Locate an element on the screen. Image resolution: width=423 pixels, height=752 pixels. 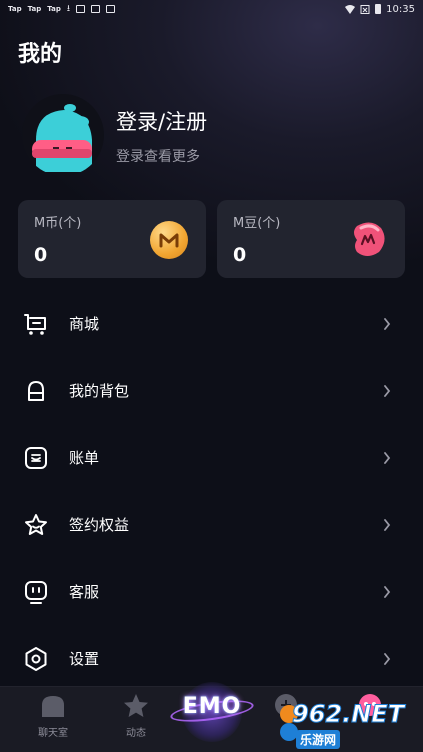
star-icon is located at coordinates (136, 705).